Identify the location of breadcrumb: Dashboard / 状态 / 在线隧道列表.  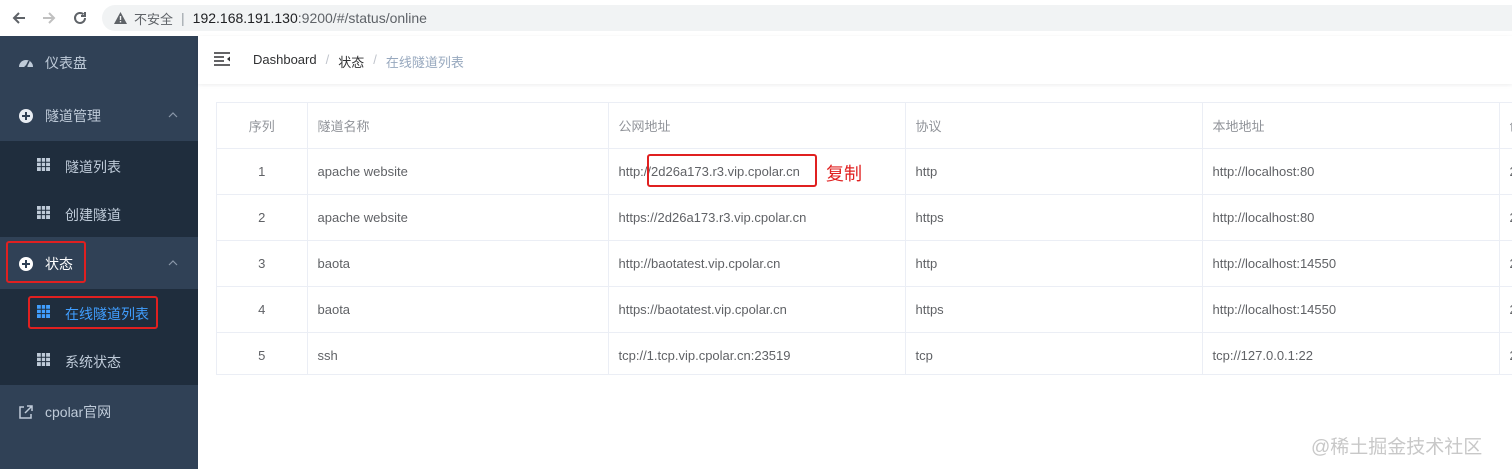
(358, 61).